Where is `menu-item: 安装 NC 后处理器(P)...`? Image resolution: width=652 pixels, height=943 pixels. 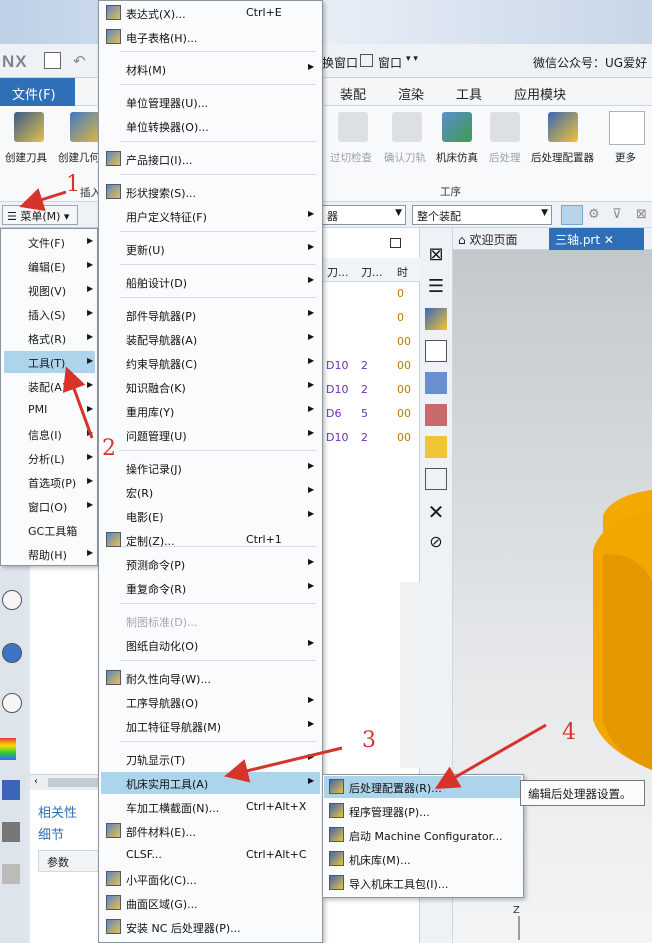
menu-item: 安装 NC 后处理器(P)... is located at coordinates (210, 927).